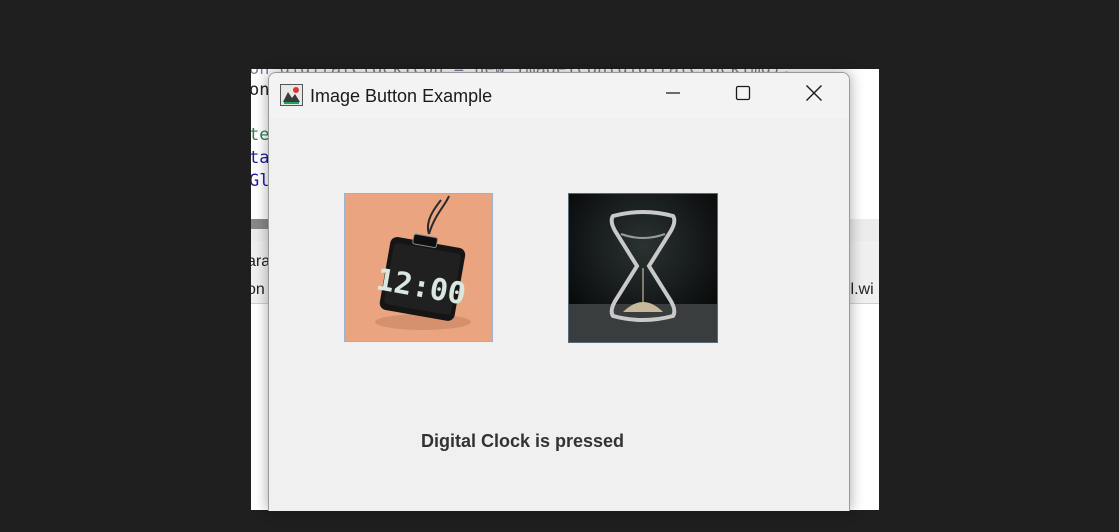  Describe the element at coordinates (860, 289) in the screenshot. I see `panel-text: ll.wi` at that location.